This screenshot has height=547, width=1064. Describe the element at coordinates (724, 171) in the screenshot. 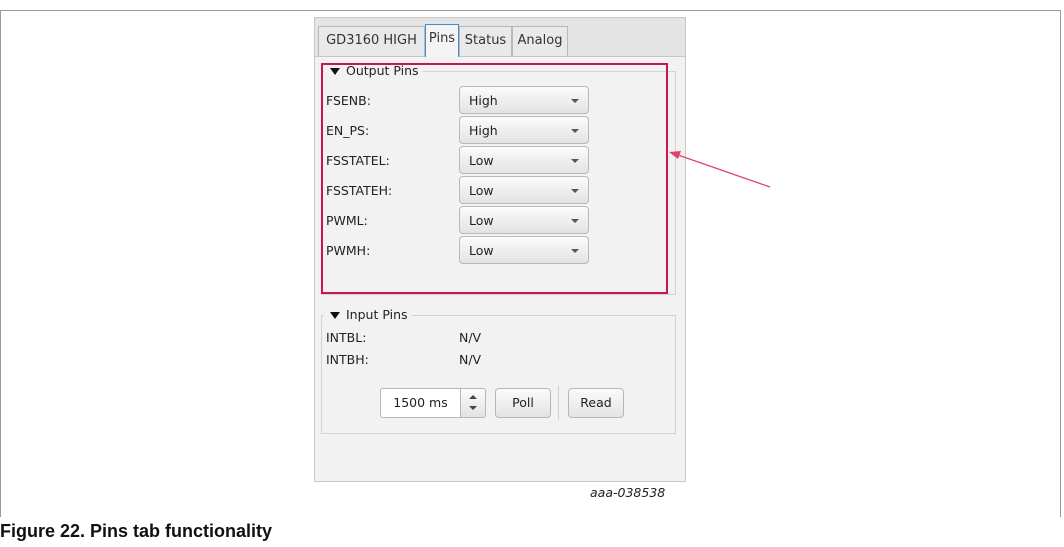

I see `callout-arrow-line` at that location.